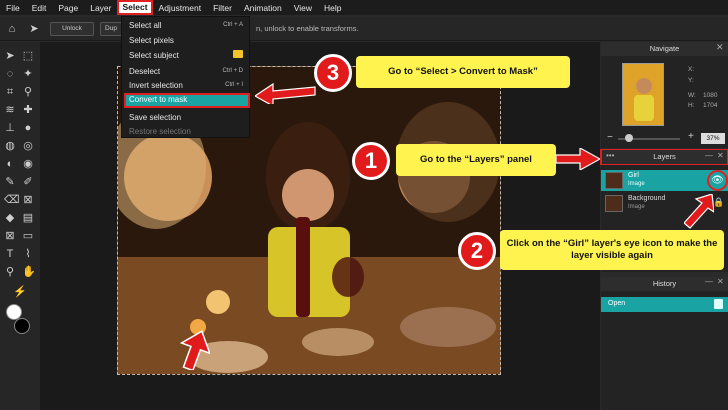 This screenshot has width=728, height=410. Describe the element at coordinates (10, 164) in the screenshot. I see `dodge-icon: ◐` at that location.